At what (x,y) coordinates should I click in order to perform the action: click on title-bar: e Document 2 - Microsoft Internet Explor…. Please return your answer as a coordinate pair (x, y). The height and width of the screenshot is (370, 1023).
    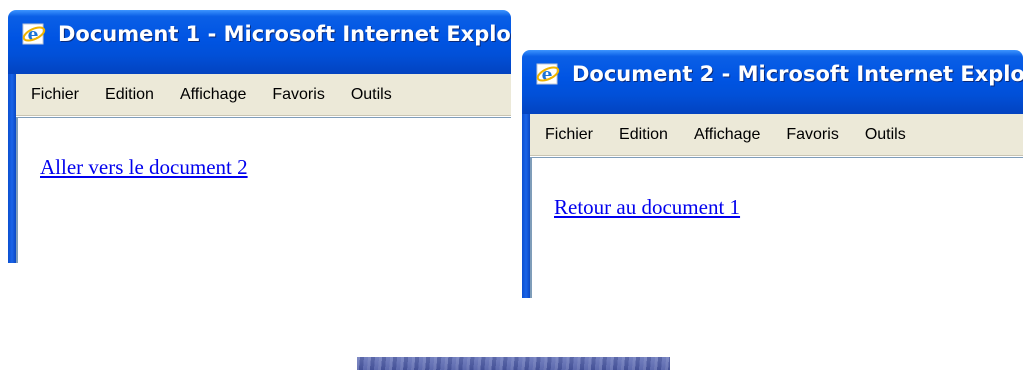
    Looking at the image, I should click on (772, 82).